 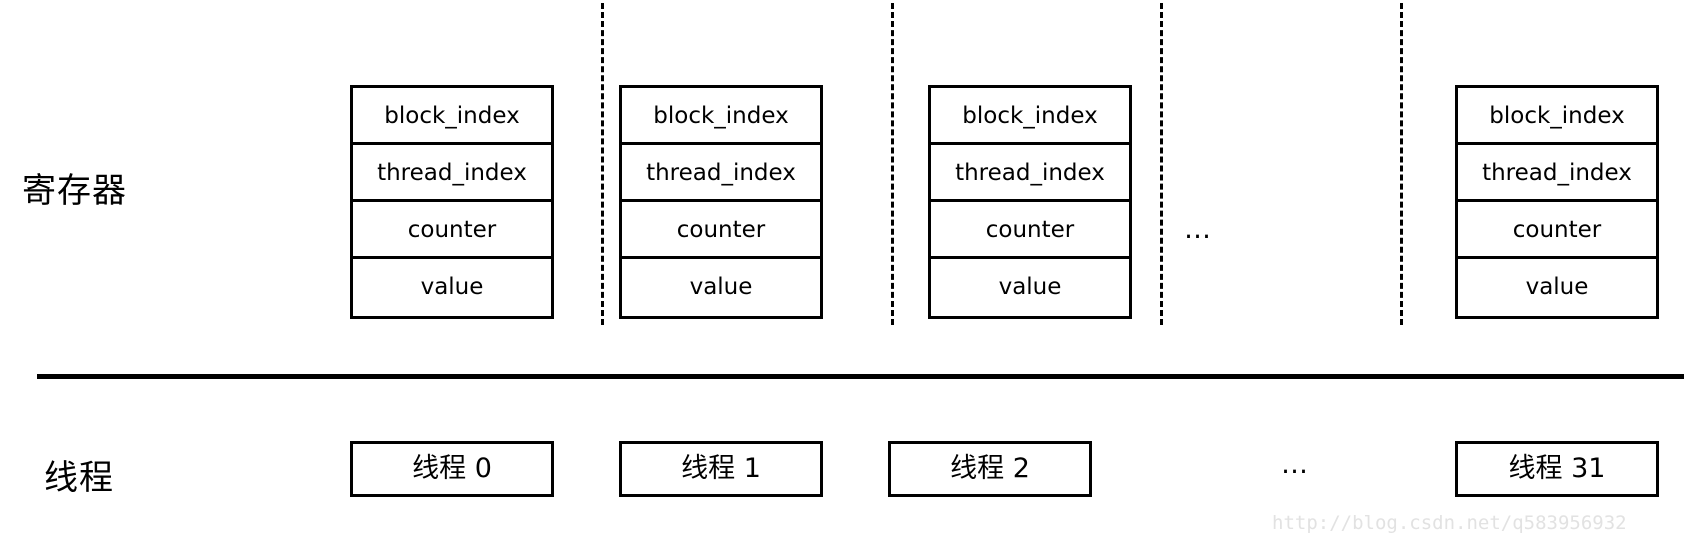 I want to click on thread-box-2: 线程 2, so click(x=990, y=469).